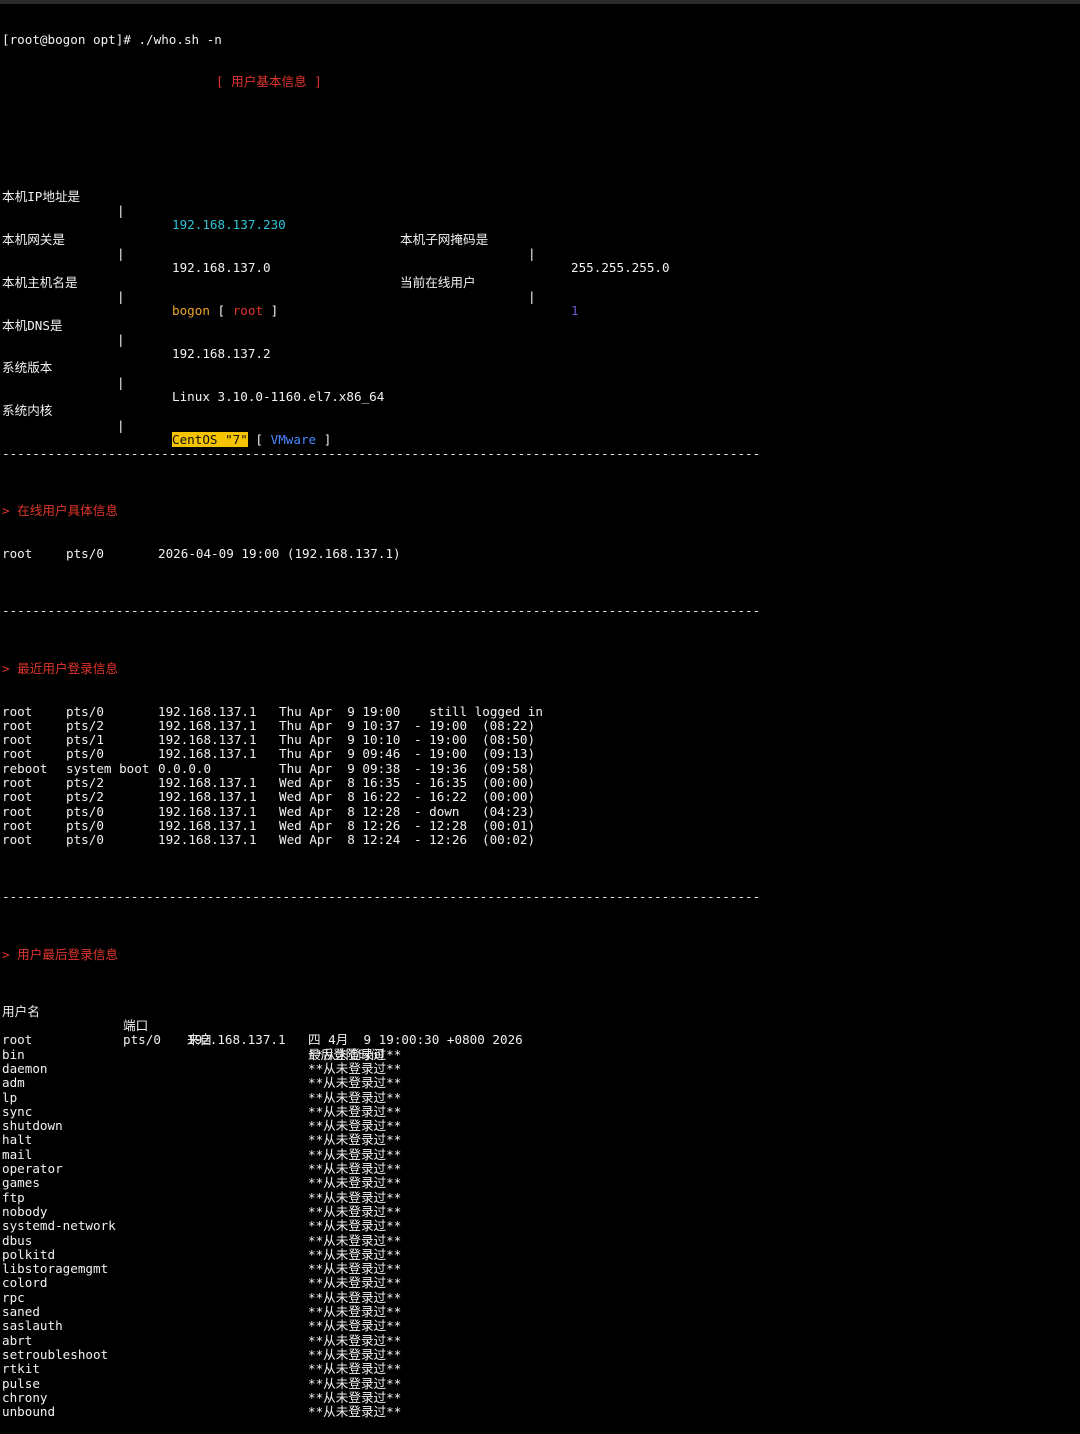 This screenshot has height=1434, width=1080. What do you see at coordinates (13, 1197) in the screenshot?
I see `lastlog-user: ftp` at bounding box center [13, 1197].